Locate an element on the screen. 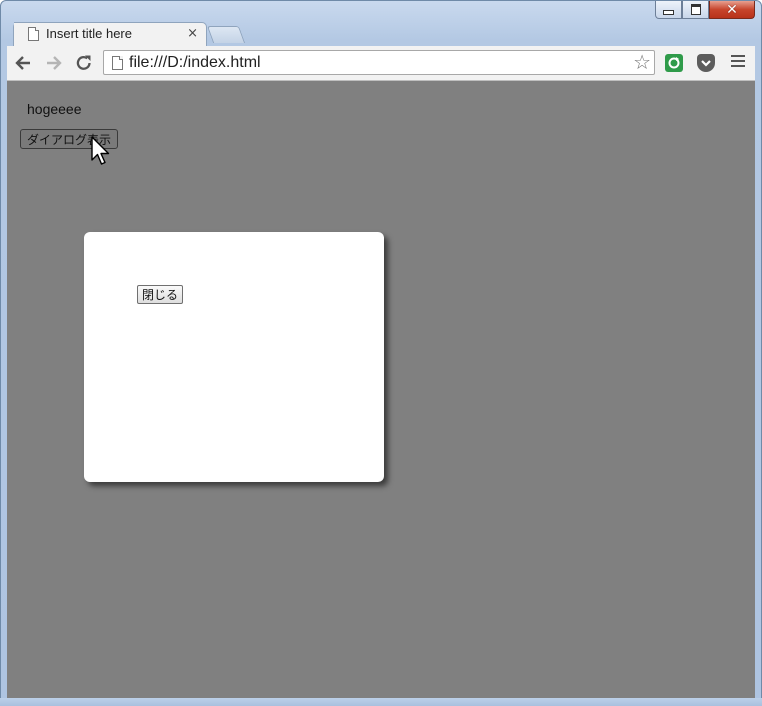 The image size is (762, 706). reload-button is located at coordinates (84, 63).